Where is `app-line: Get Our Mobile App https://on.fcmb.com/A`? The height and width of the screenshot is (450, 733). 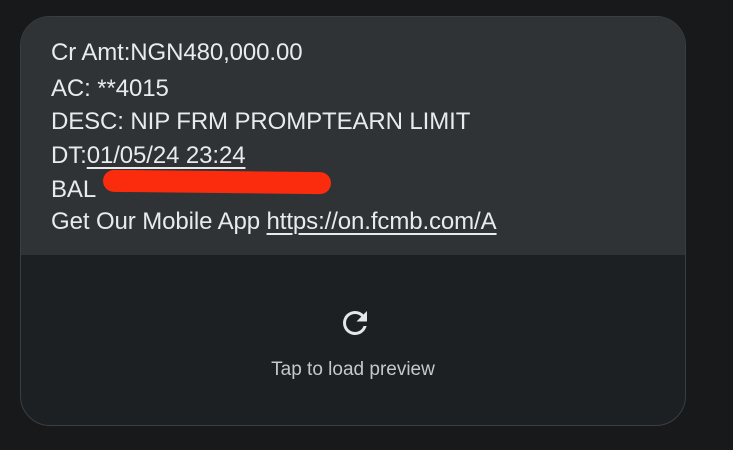 app-line: Get Our Mobile App https://on.fcmb.com/A is located at coordinates (274, 222).